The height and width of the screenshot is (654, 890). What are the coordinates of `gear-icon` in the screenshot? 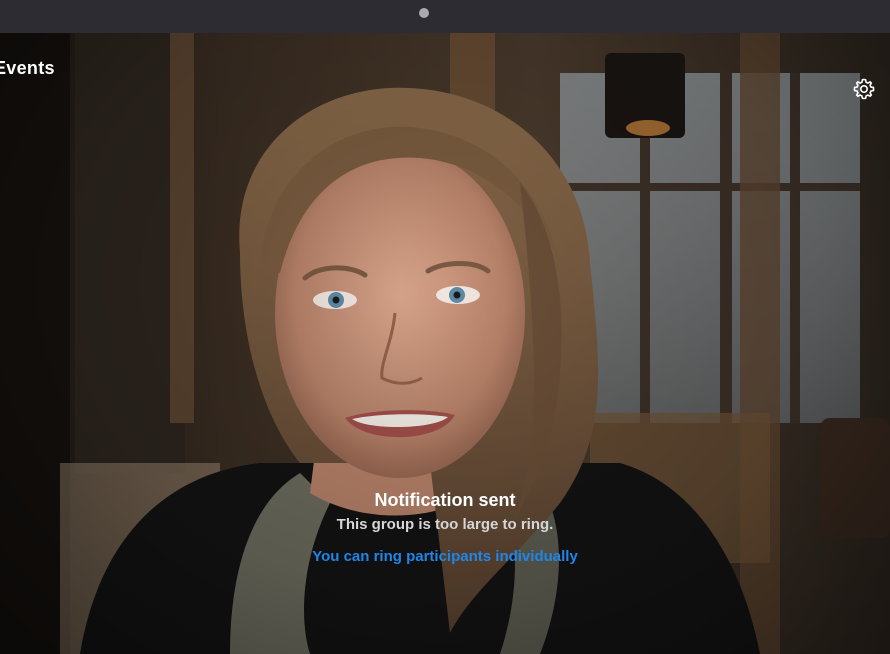 It's located at (864, 89).